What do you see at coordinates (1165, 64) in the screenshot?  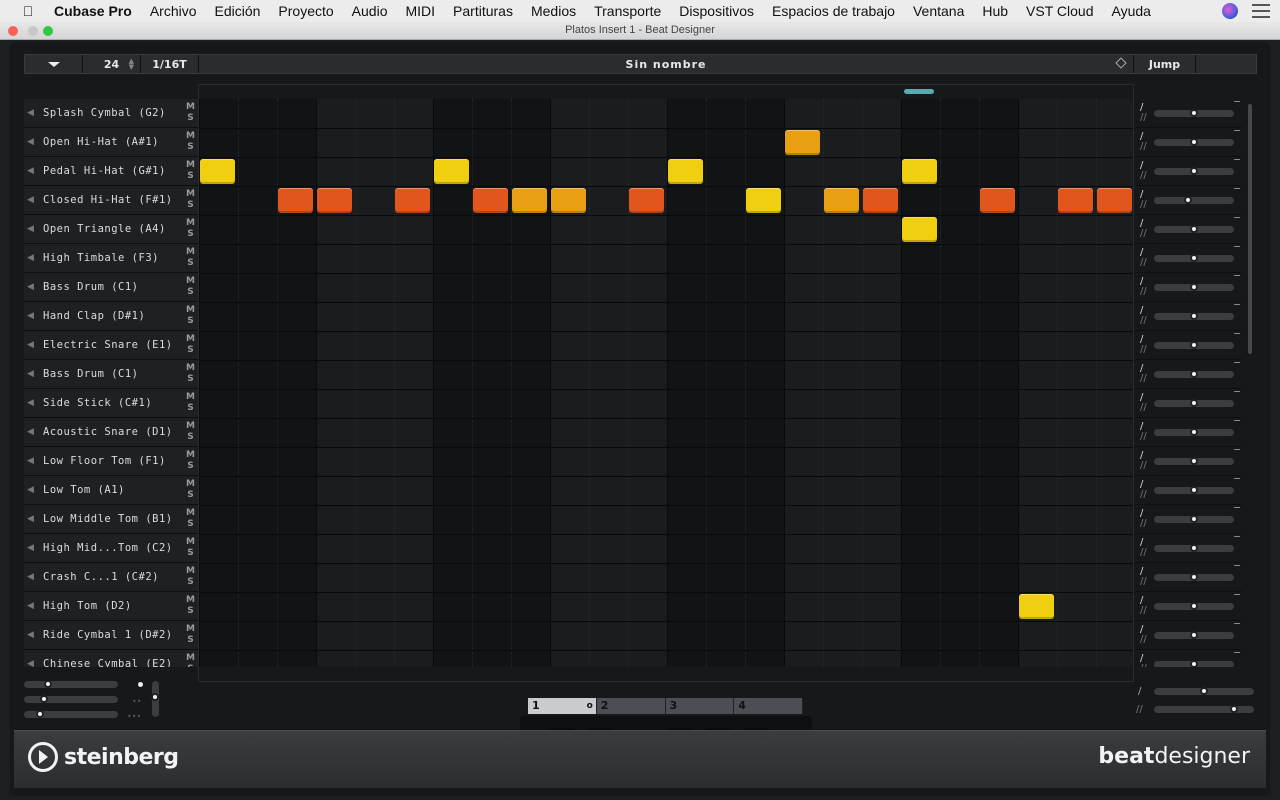 I see `jump-button: Jump` at bounding box center [1165, 64].